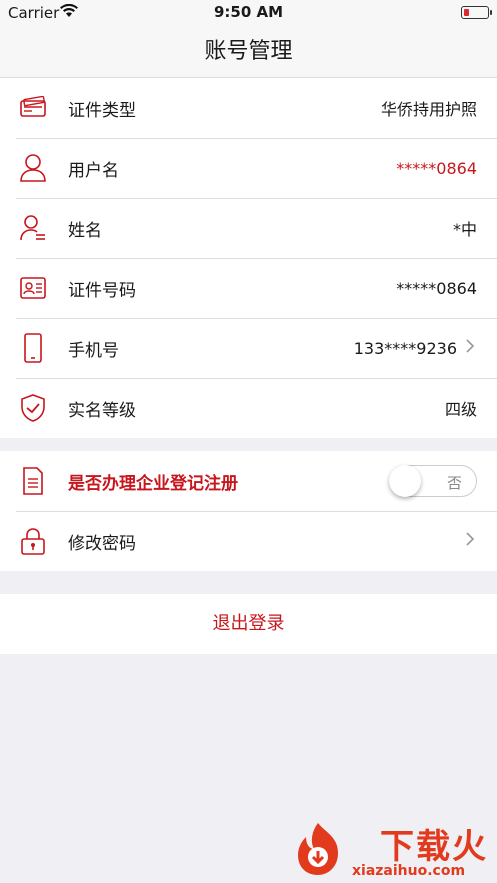 This screenshot has height=883, width=497. What do you see at coordinates (102, 290) in the screenshot?
I see `id-number-label: 证件号码` at bounding box center [102, 290].